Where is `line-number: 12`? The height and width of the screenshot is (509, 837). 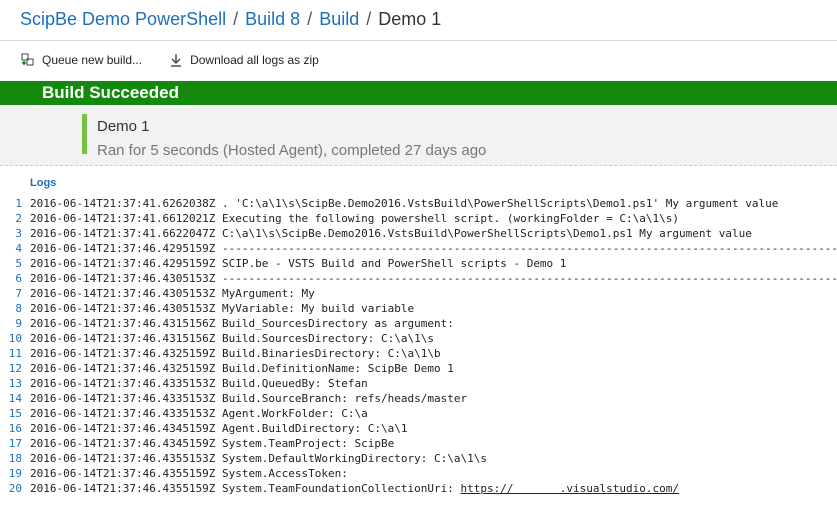
line-number: 12 is located at coordinates (15, 368).